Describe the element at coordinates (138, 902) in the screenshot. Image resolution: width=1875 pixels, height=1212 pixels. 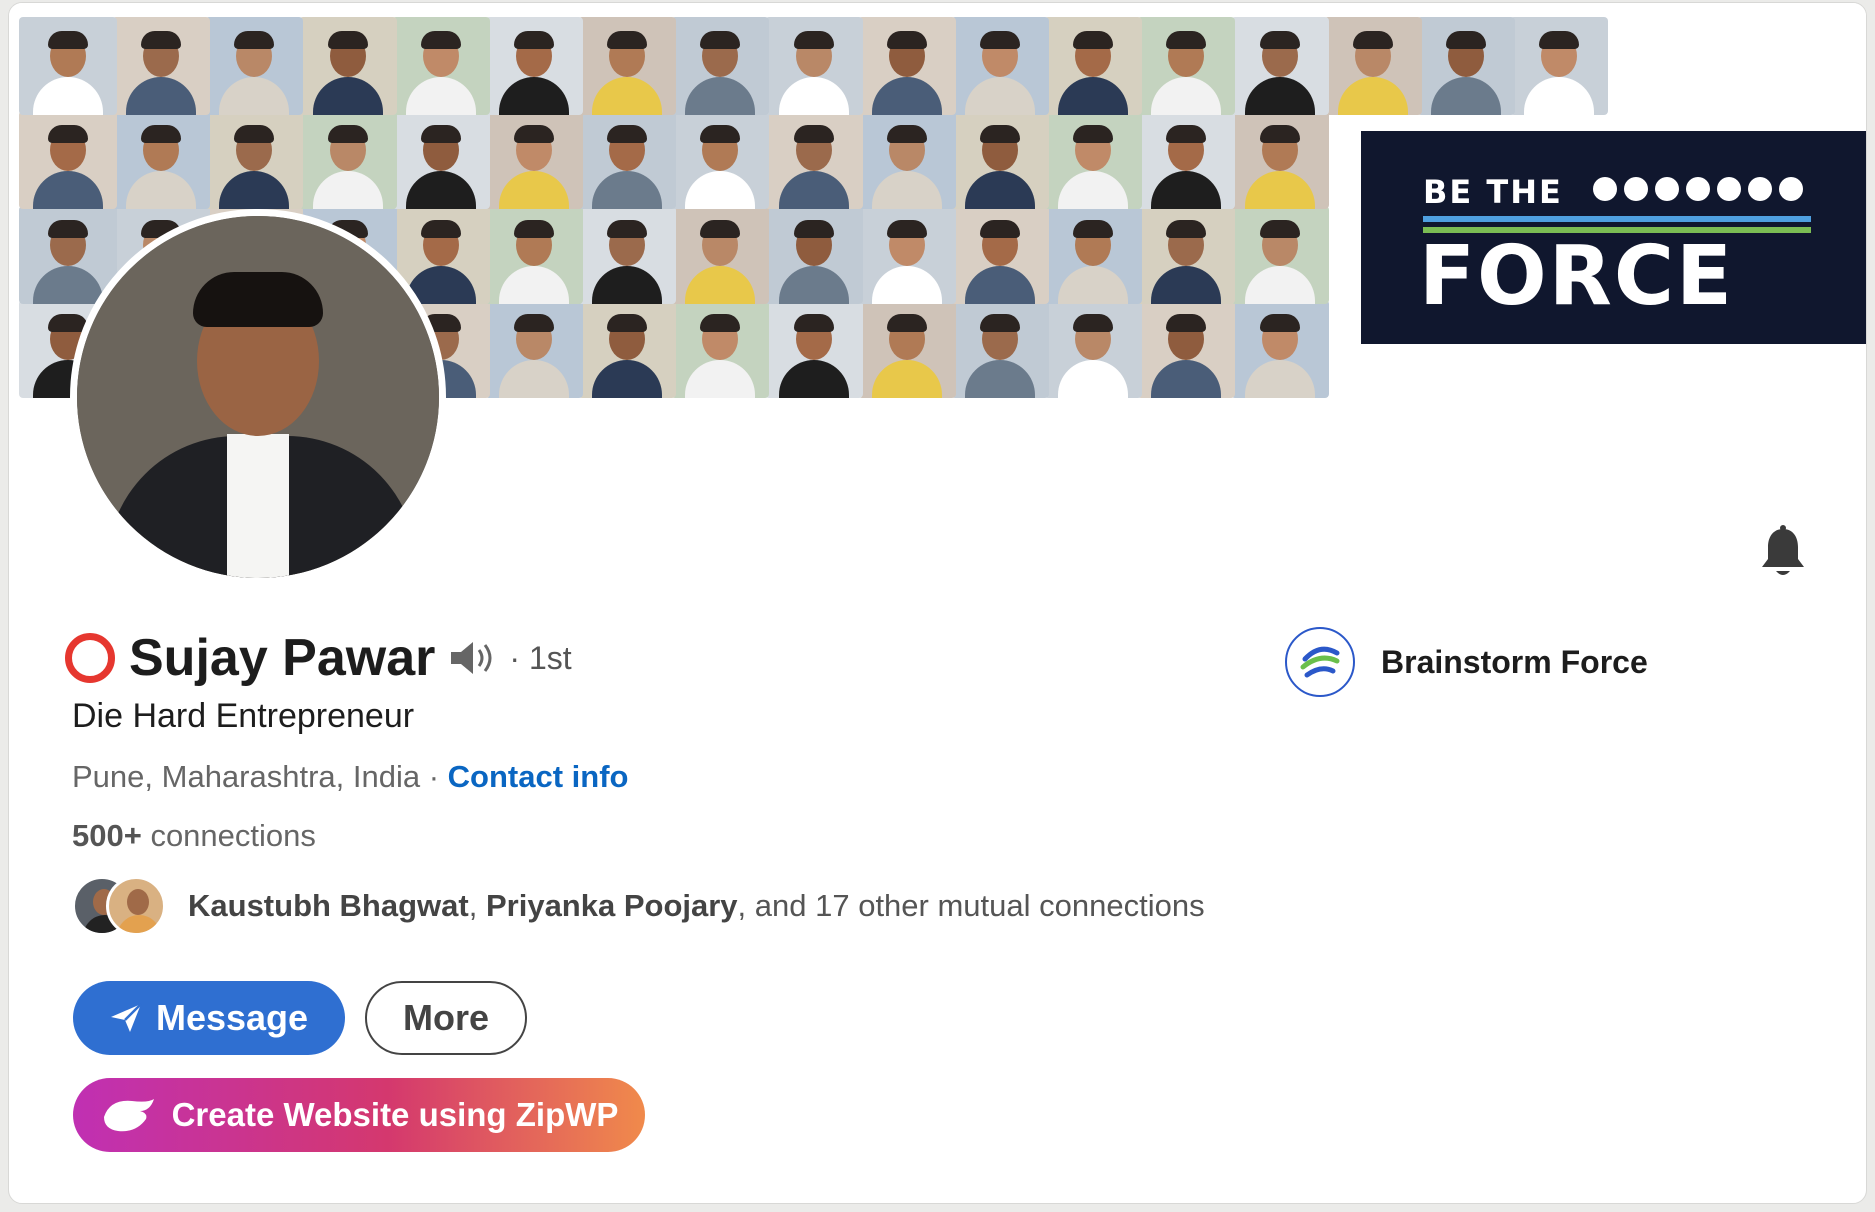
I see `avatar-head` at that location.